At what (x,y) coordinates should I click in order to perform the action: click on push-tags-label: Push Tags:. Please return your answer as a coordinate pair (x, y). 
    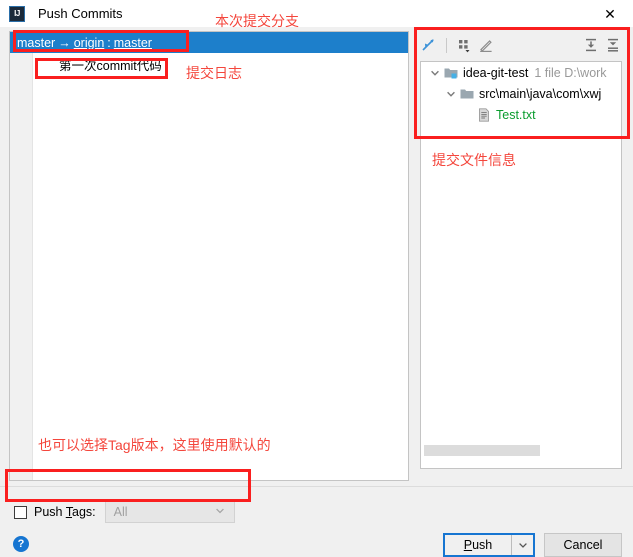
    Looking at the image, I should click on (65, 512).